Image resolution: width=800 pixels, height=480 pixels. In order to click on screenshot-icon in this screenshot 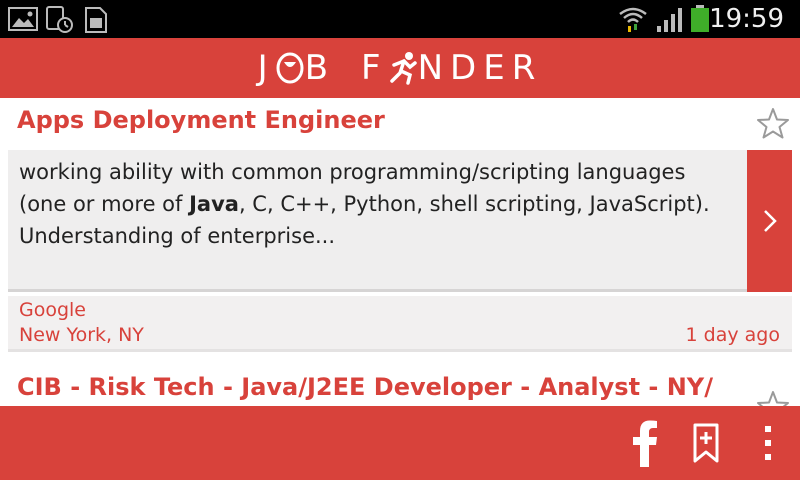, I will do `click(60, 22)`.